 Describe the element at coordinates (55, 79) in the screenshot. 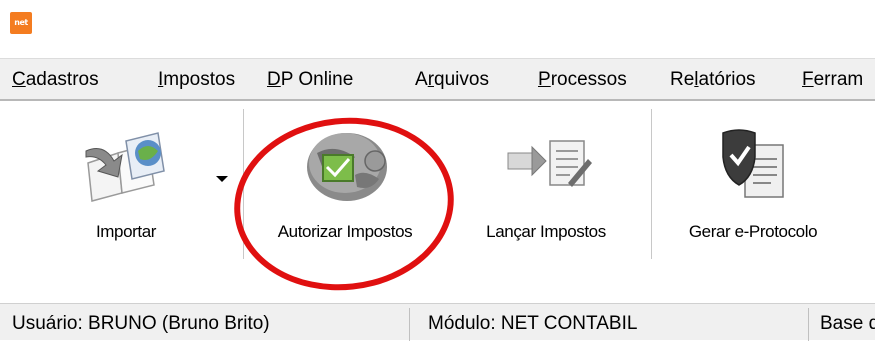

I see `menu-cadastros: Cadastros` at that location.